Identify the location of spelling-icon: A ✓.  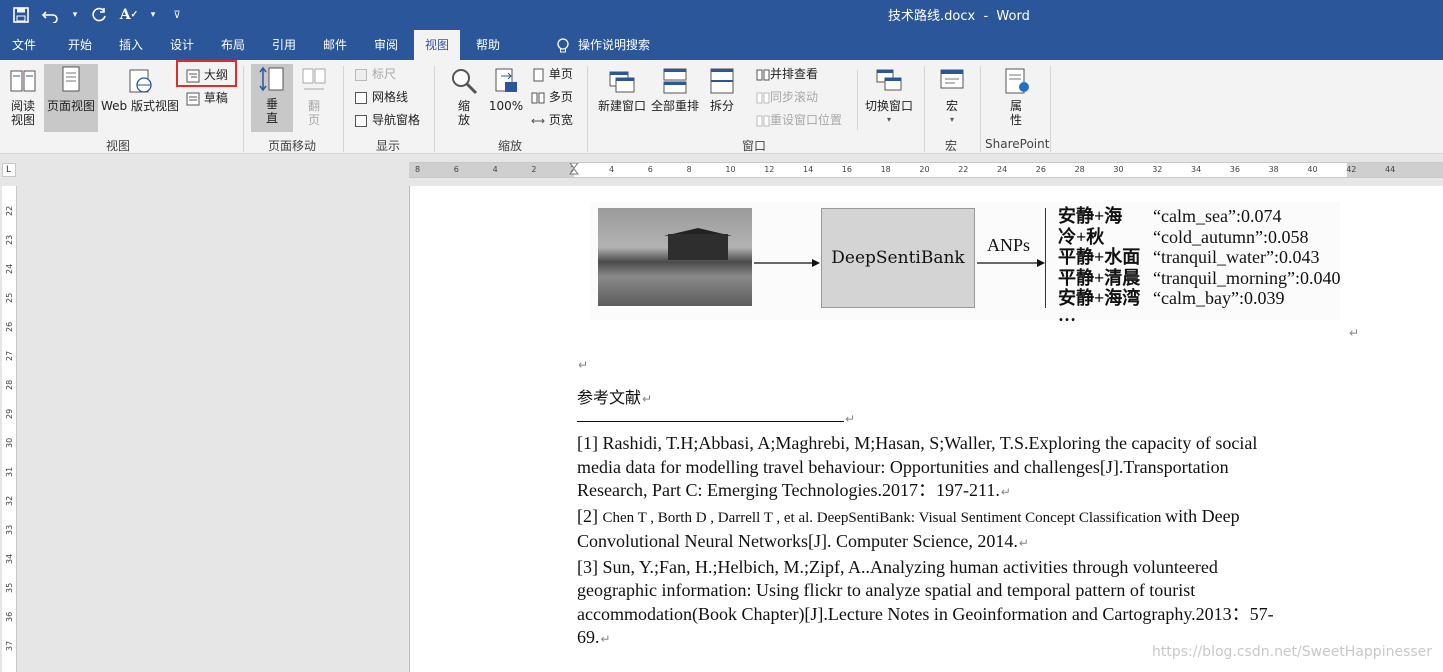
(129, 15).